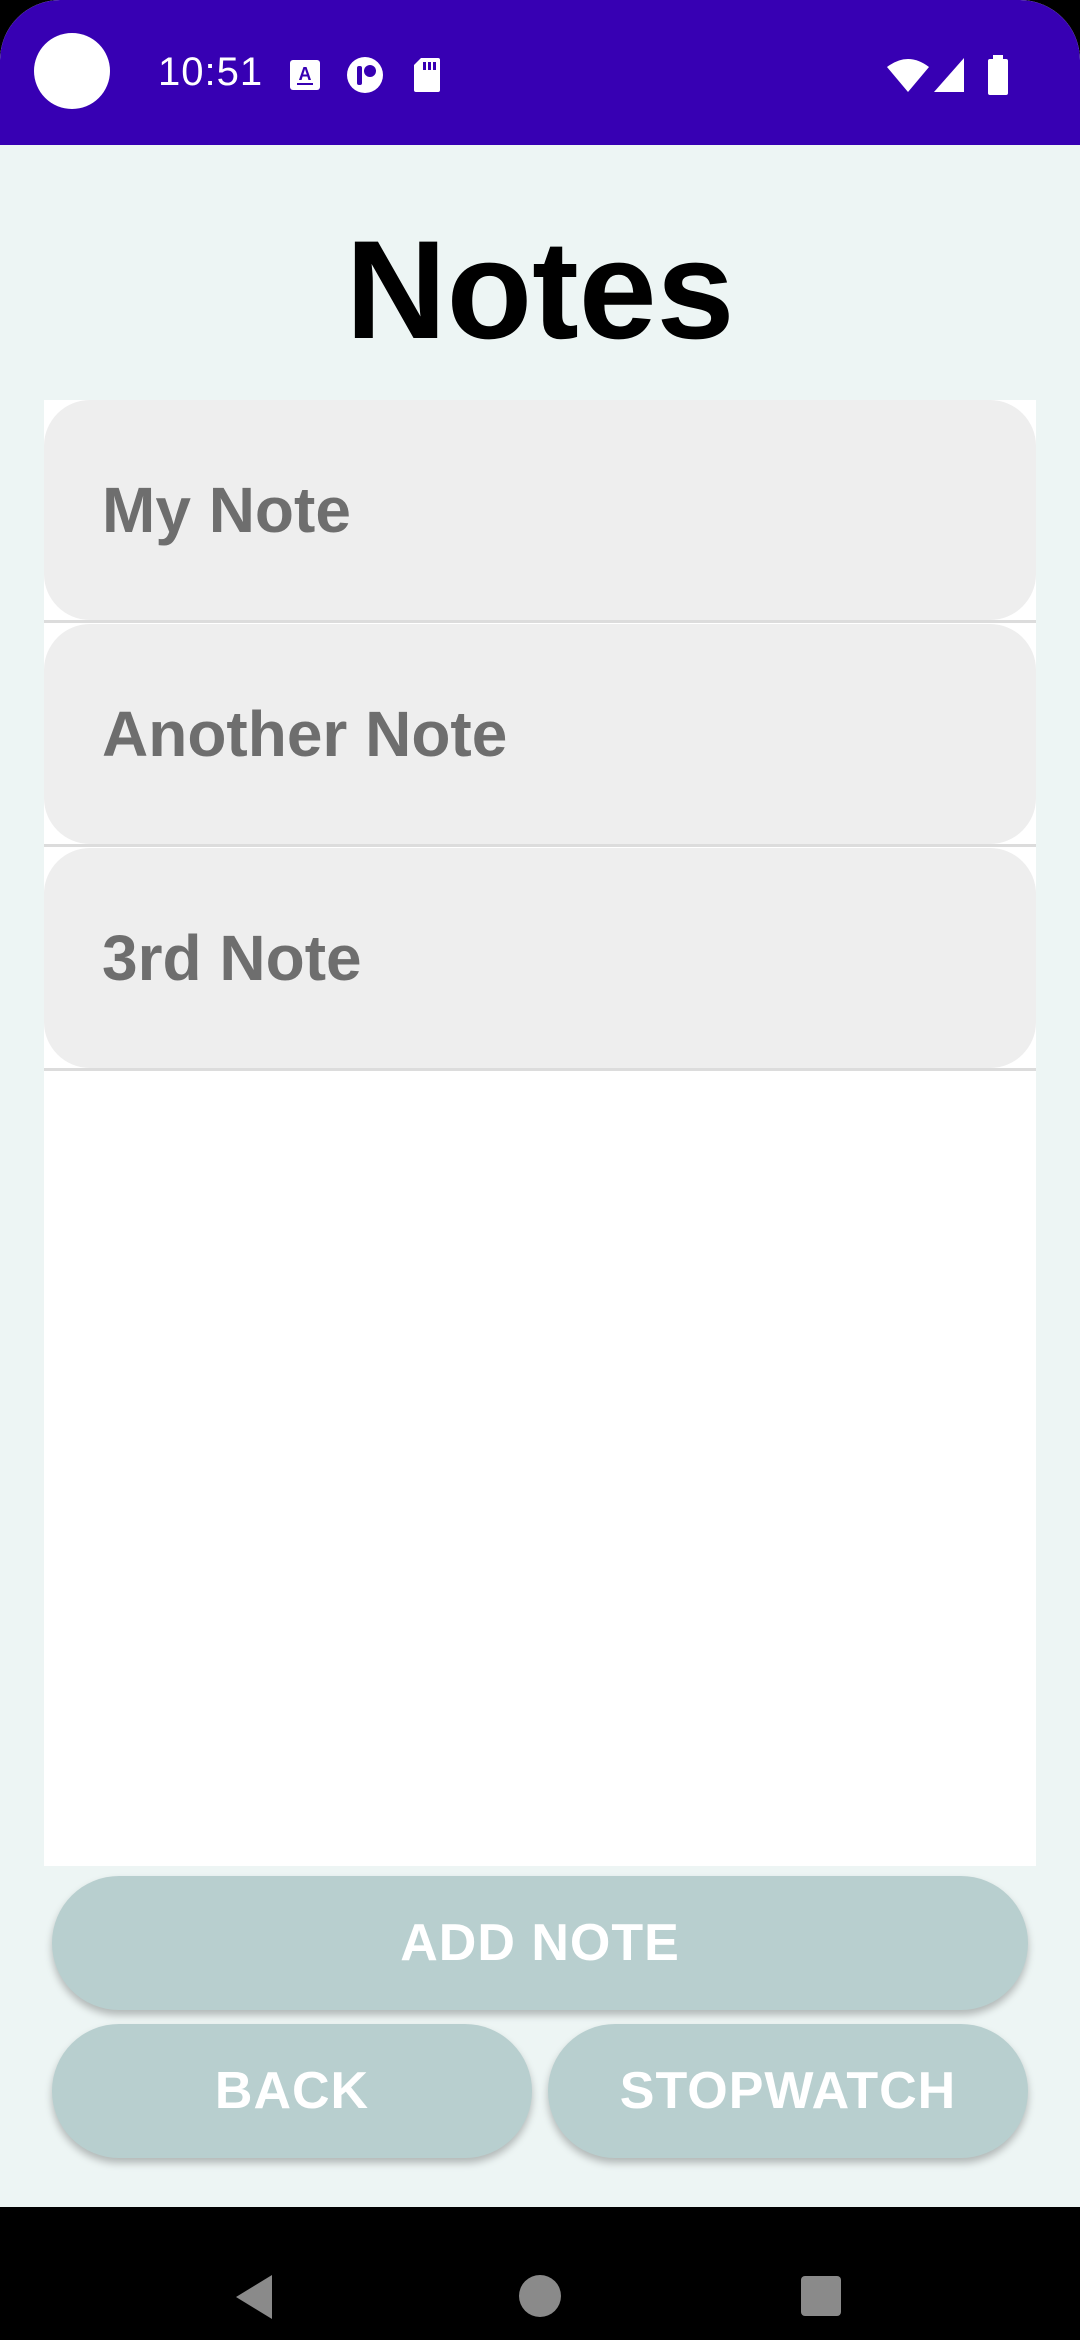 Image resolution: width=1080 pixels, height=2340 pixels. I want to click on note-item: 3rd Note, so click(540, 958).